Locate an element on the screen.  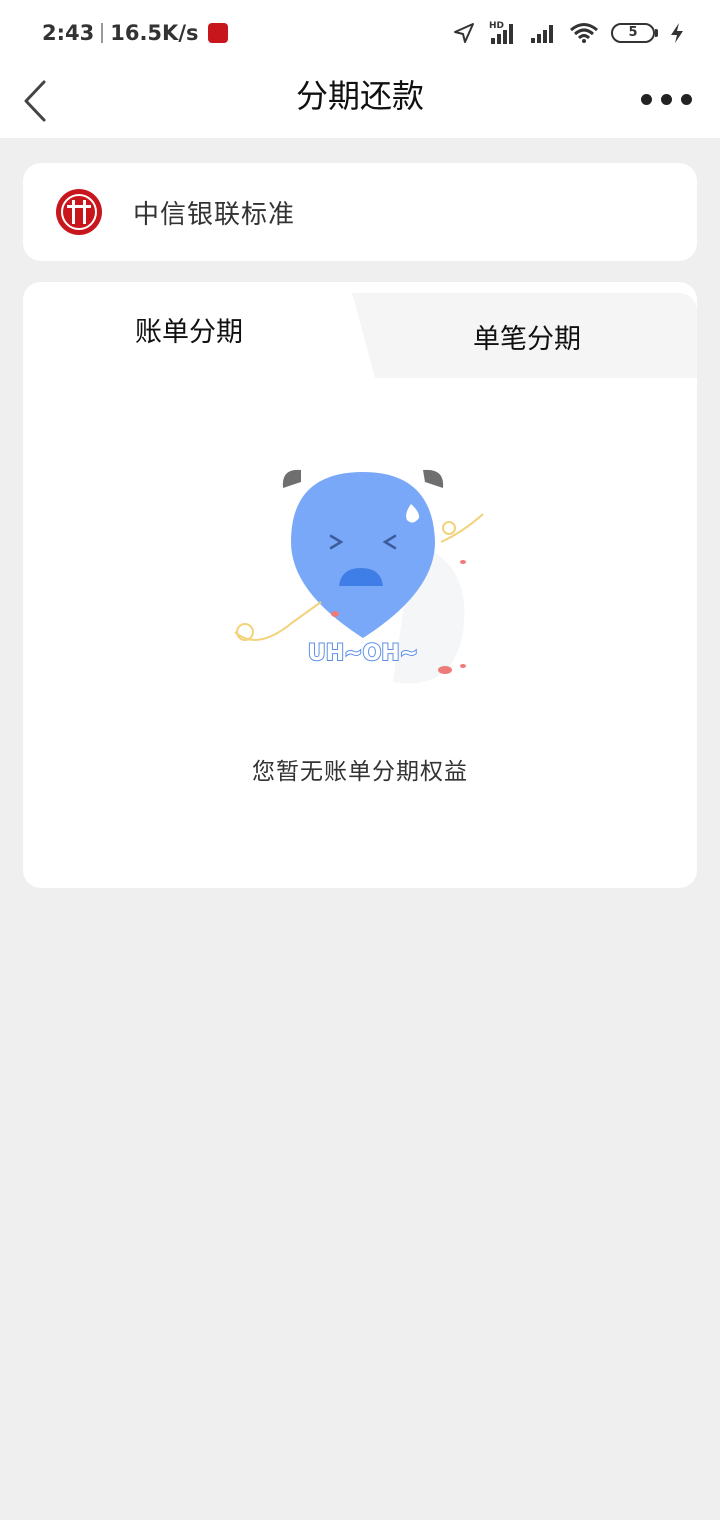
card-selector: 中信银联标准 is located at coordinates (360, 212).